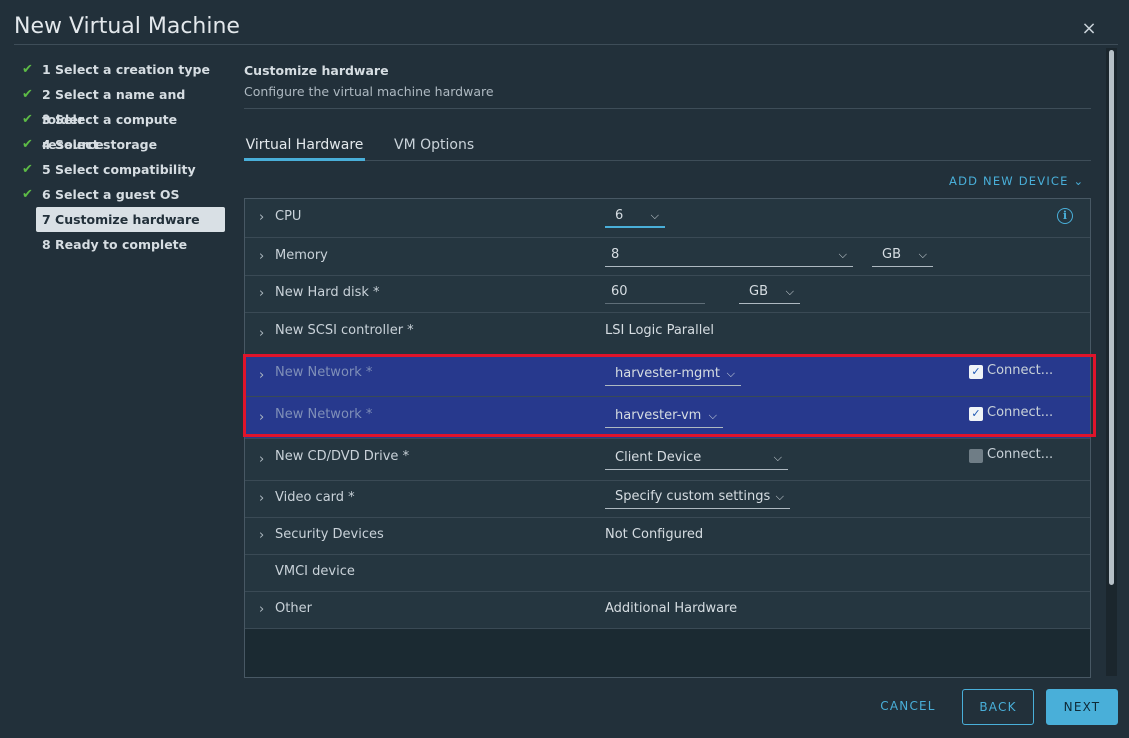  What do you see at coordinates (902, 256) in the screenshot?
I see `memory-unit-select: GB ⌵` at bounding box center [902, 256].